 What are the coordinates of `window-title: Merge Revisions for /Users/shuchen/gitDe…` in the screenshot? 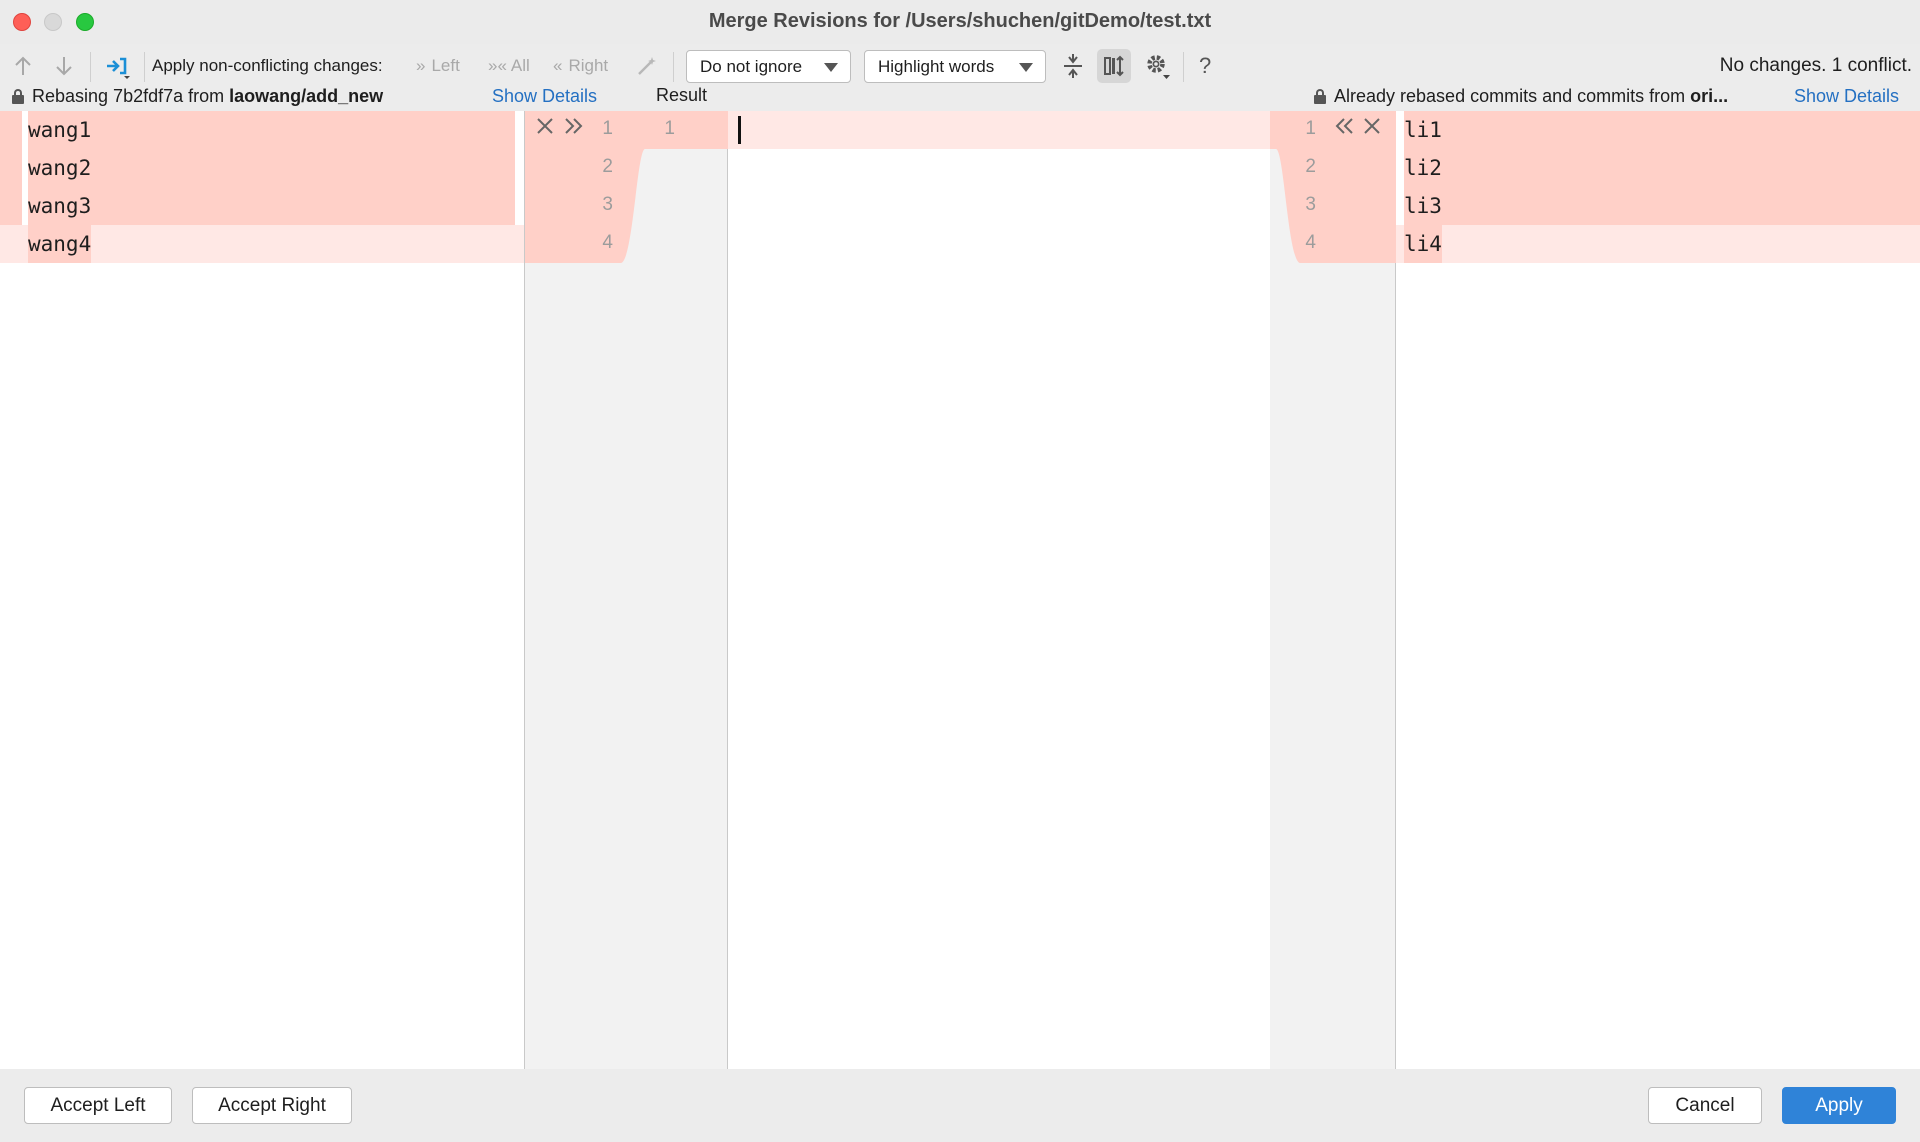 It's located at (960, 21).